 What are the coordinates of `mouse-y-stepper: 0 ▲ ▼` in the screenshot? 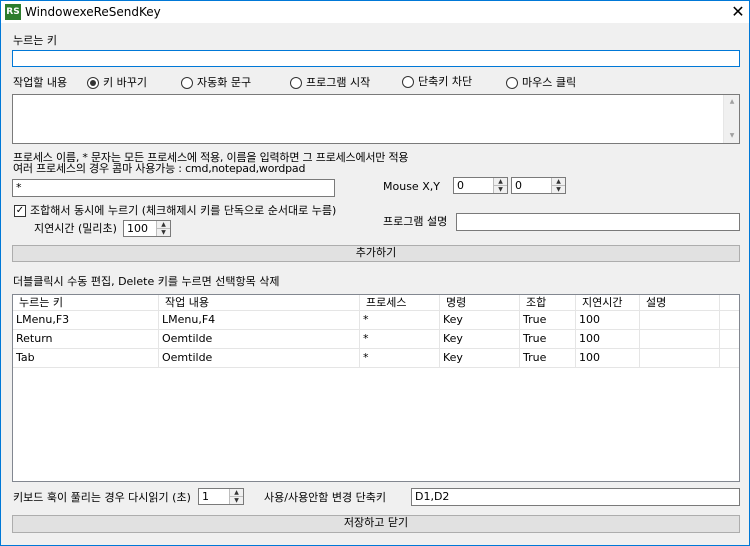 It's located at (538, 185).